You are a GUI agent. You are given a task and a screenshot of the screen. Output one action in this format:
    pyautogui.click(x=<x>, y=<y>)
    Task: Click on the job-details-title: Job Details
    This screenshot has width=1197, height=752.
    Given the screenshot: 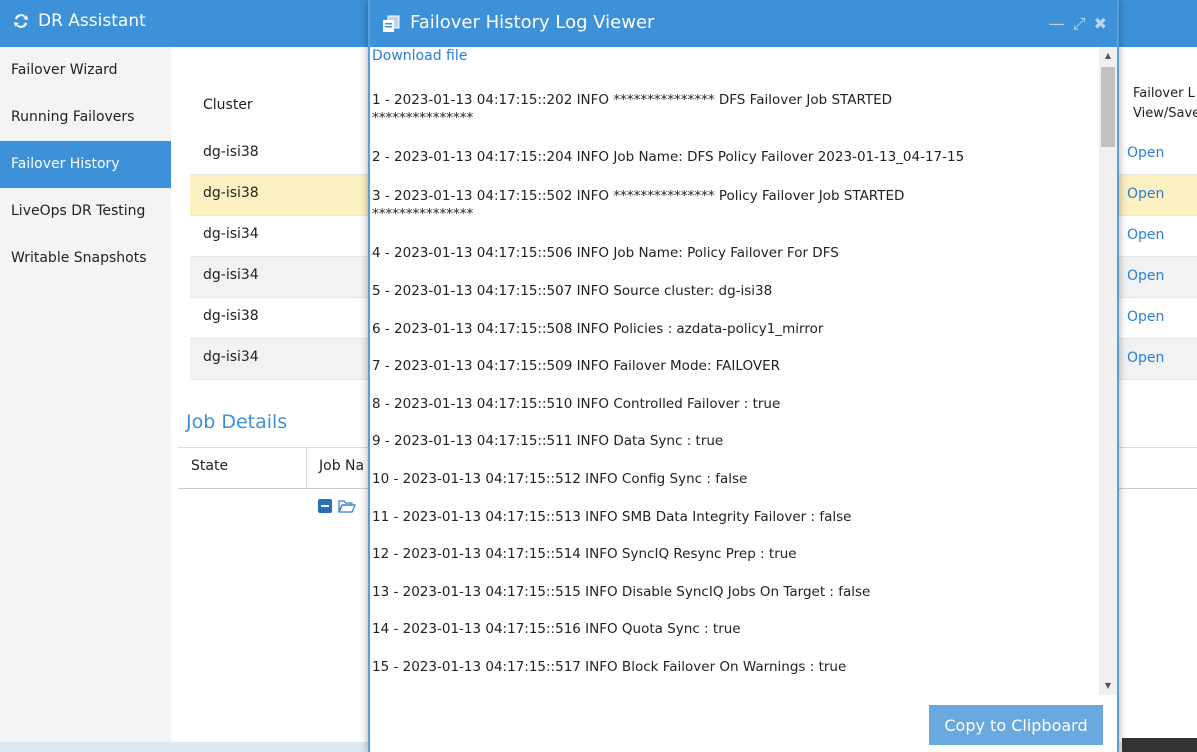 What is the action you would take?
    pyautogui.click(x=237, y=422)
    